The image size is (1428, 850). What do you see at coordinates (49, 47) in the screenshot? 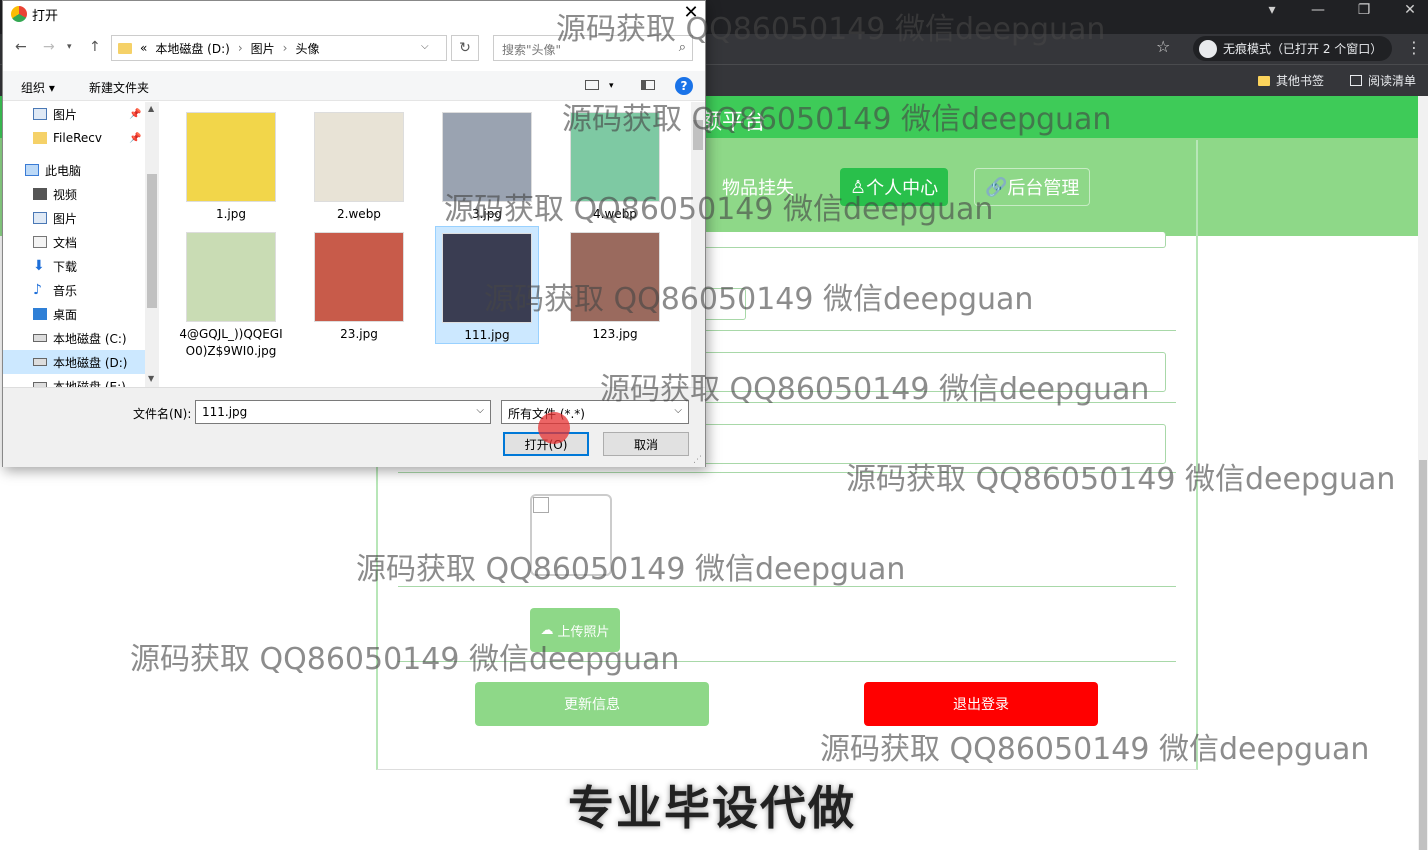
I see `forward-arrow-icon: →` at bounding box center [49, 47].